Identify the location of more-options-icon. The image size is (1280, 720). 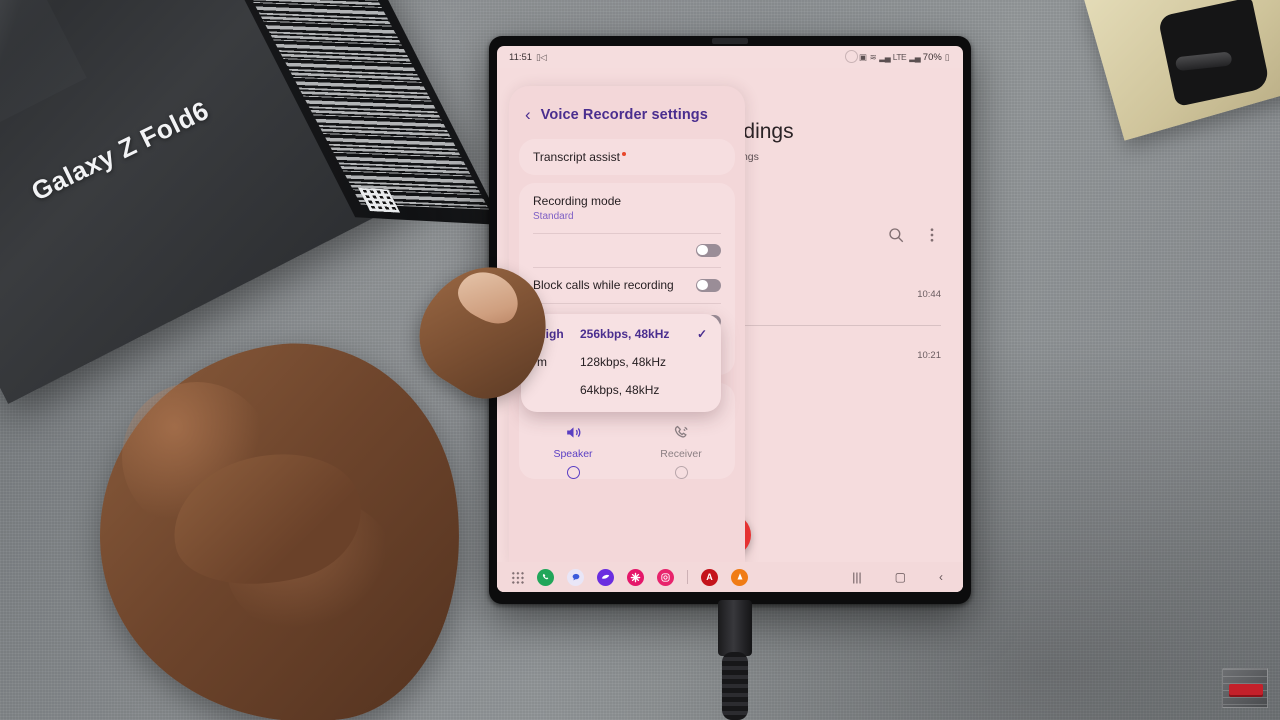
(932, 235).